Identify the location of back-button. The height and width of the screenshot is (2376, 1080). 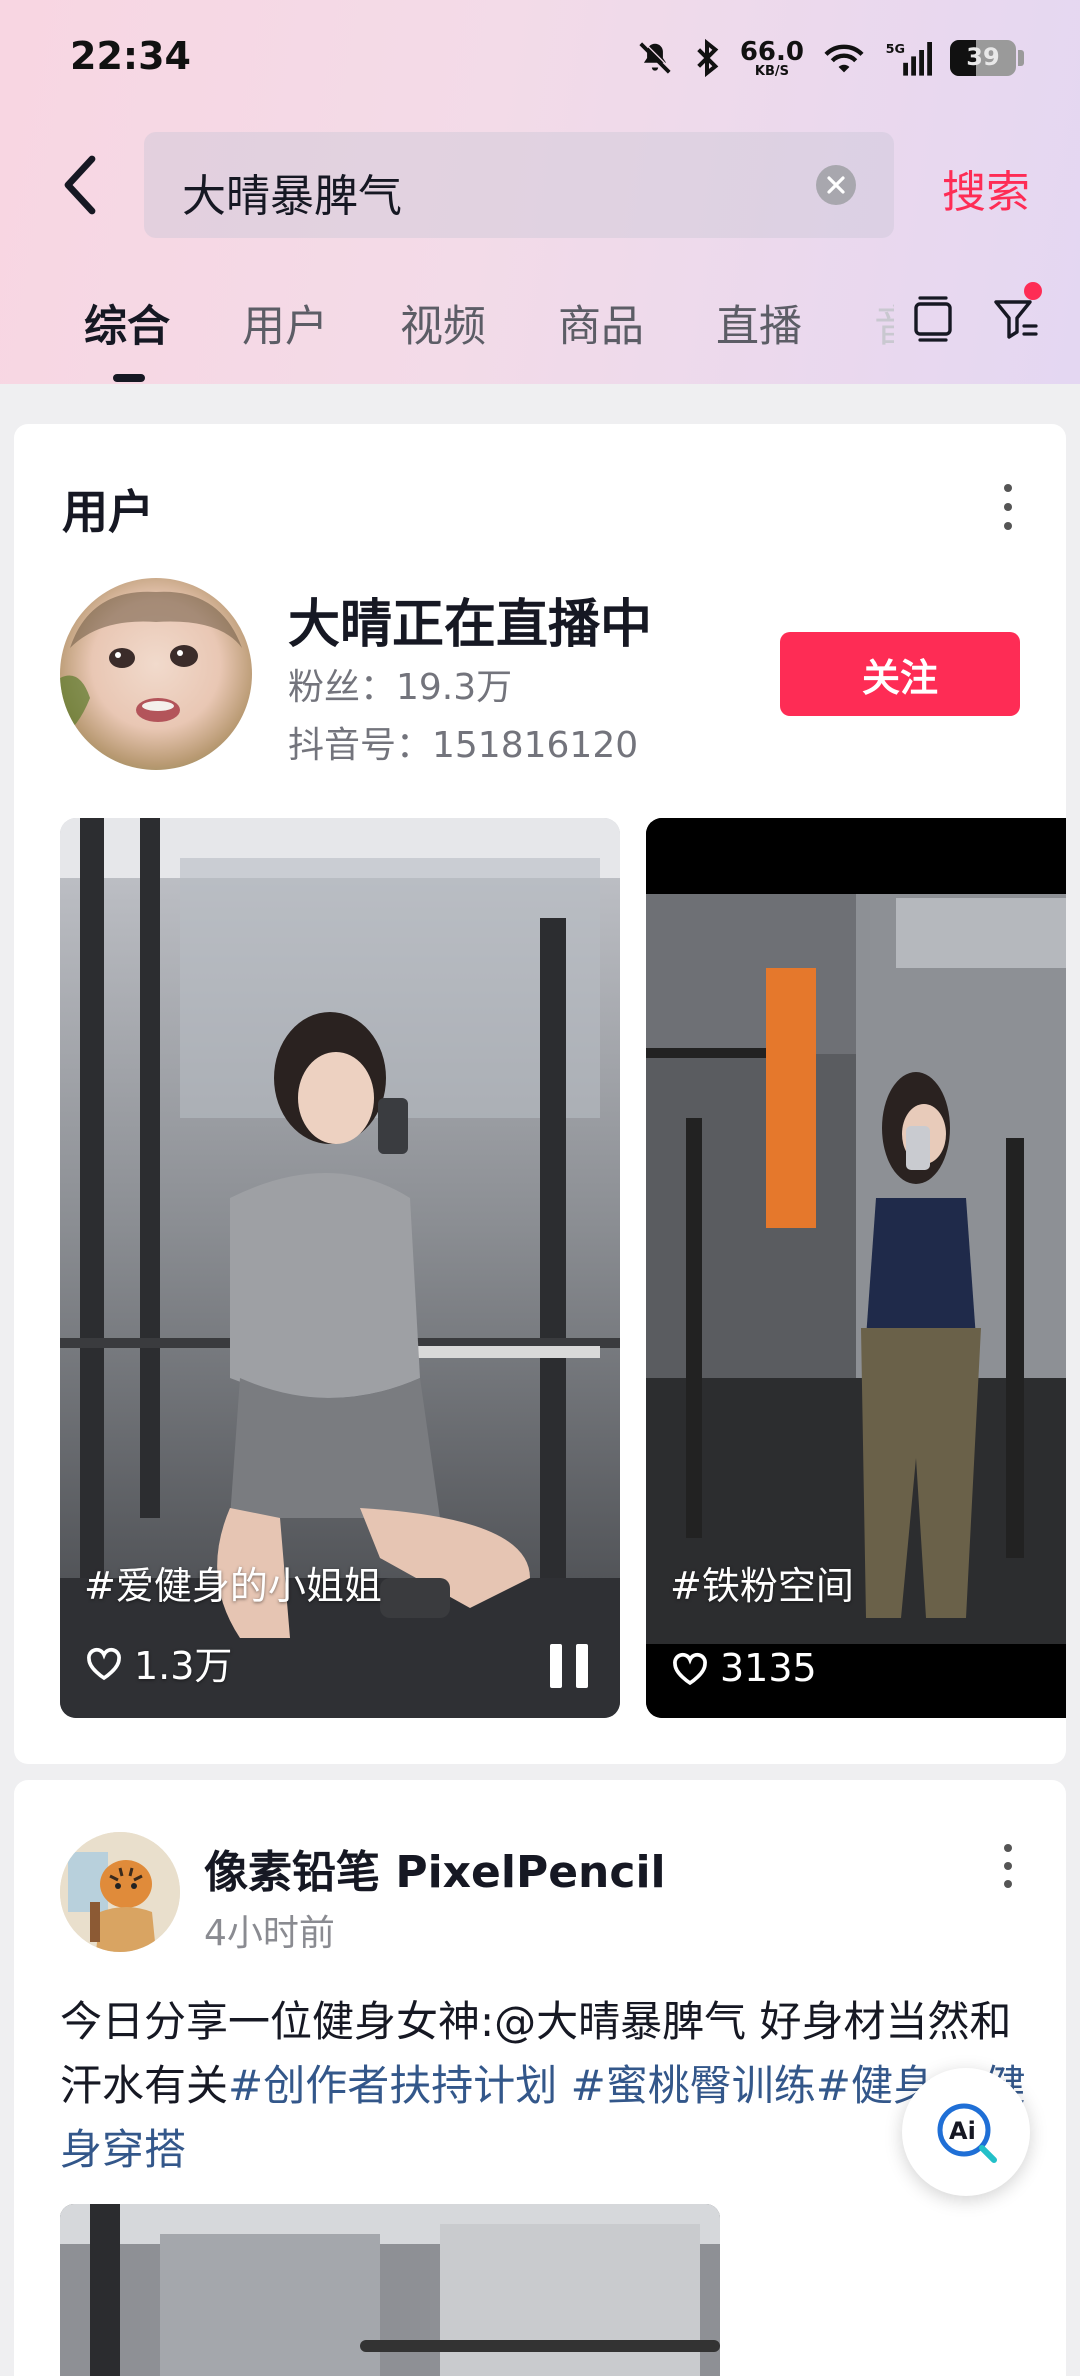
(80, 185).